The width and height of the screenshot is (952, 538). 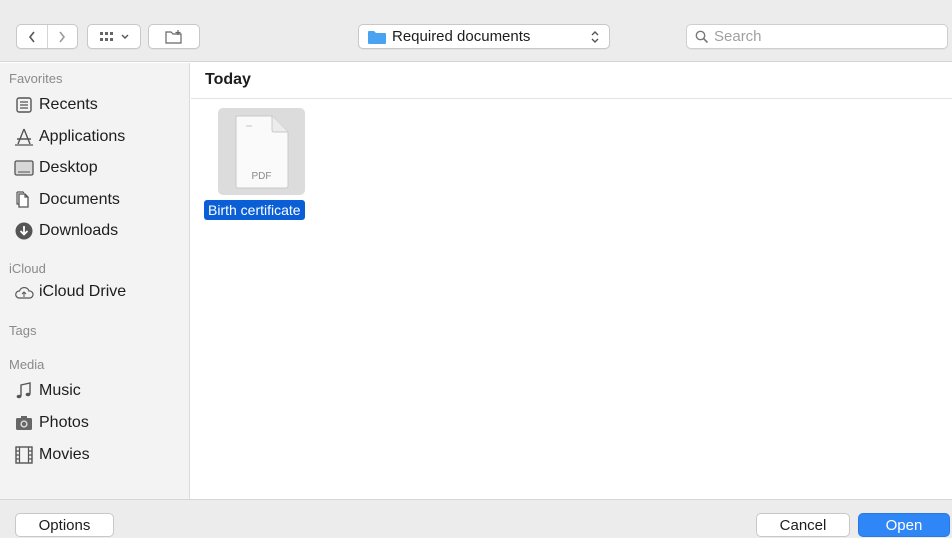 What do you see at coordinates (803, 525) in the screenshot?
I see `cancel-button: Cancel` at bounding box center [803, 525].